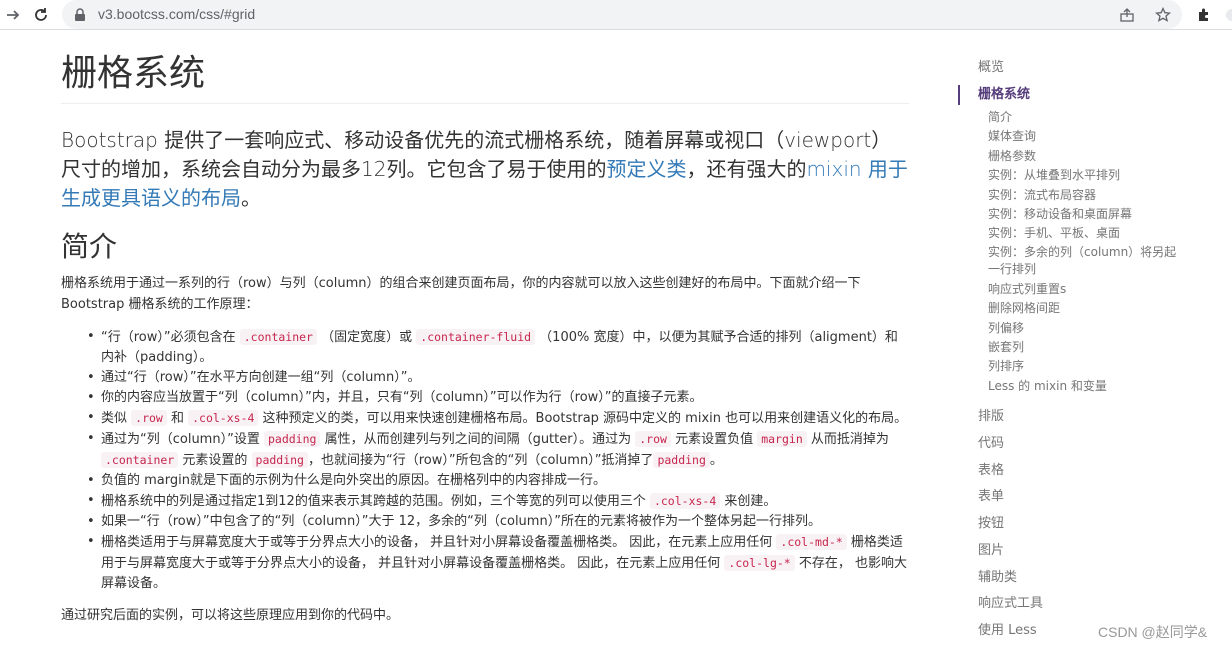 Image resolution: width=1232 pixels, height=648 pixels. I want to click on csdn-watermark: CSDN @赵同学&, so click(1153, 632).